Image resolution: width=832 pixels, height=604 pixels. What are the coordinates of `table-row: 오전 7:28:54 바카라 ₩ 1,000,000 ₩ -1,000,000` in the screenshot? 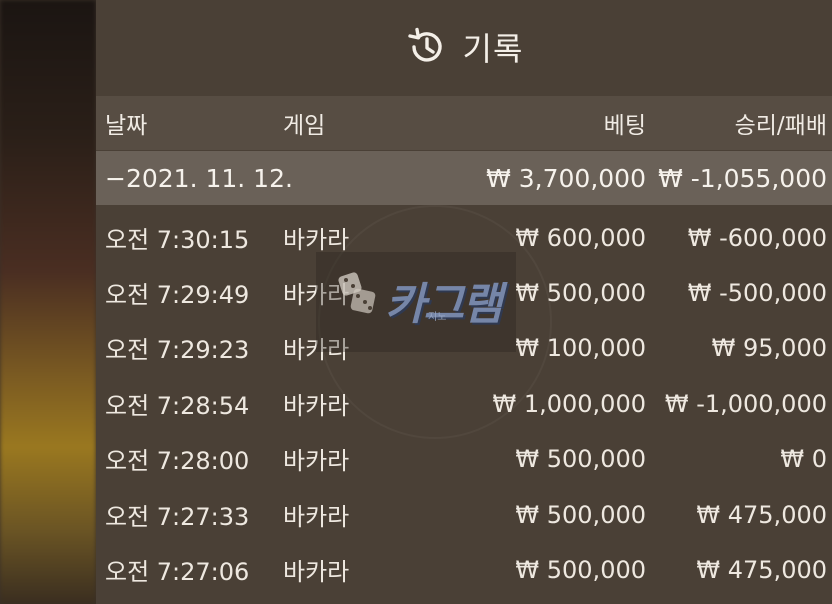 It's located at (464, 403).